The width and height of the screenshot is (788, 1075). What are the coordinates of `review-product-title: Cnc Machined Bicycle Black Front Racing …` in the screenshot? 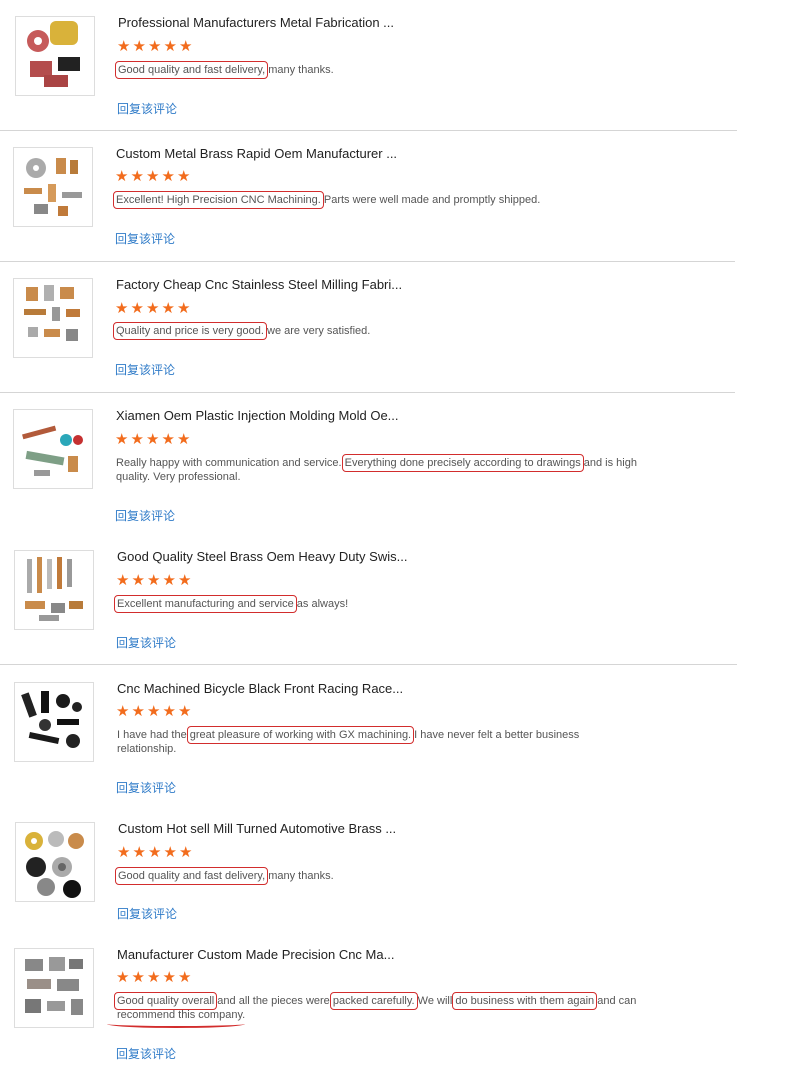 It's located at (260, 688).